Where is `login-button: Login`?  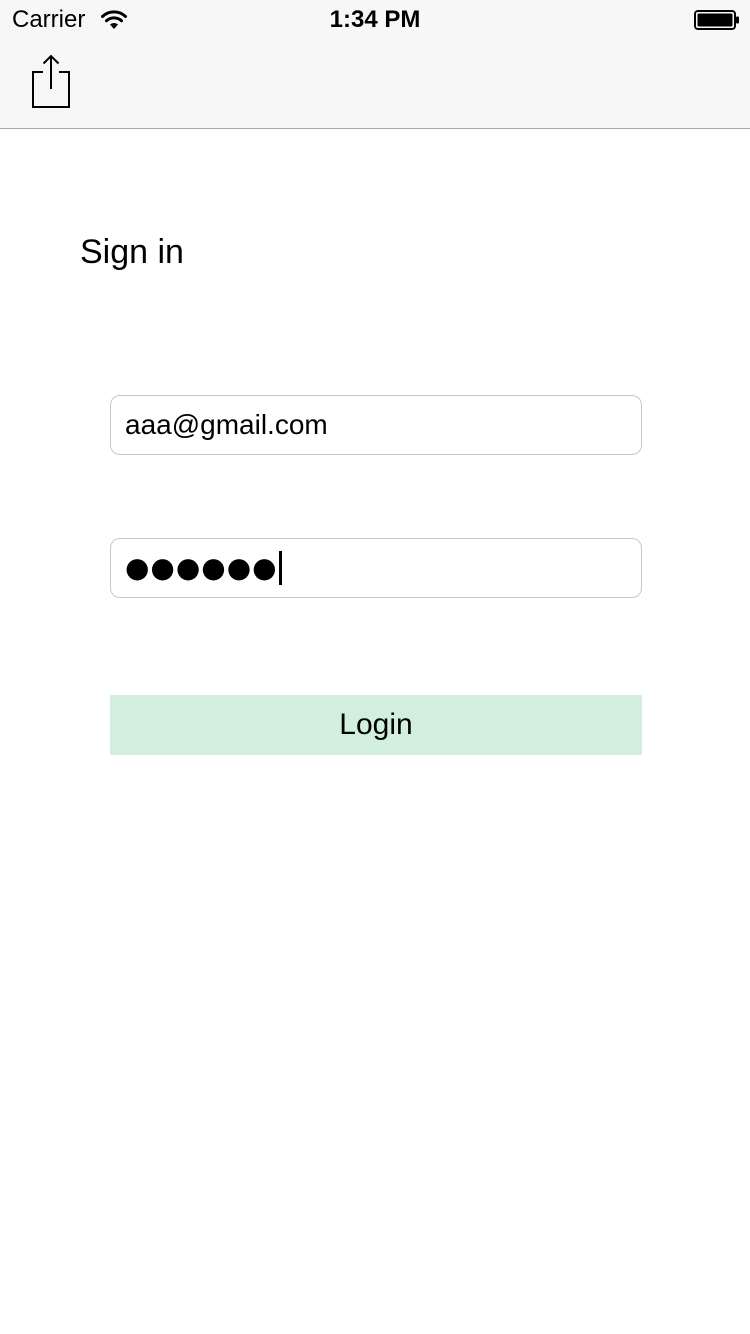
login-button: Login is located at coordinates (376, 725).